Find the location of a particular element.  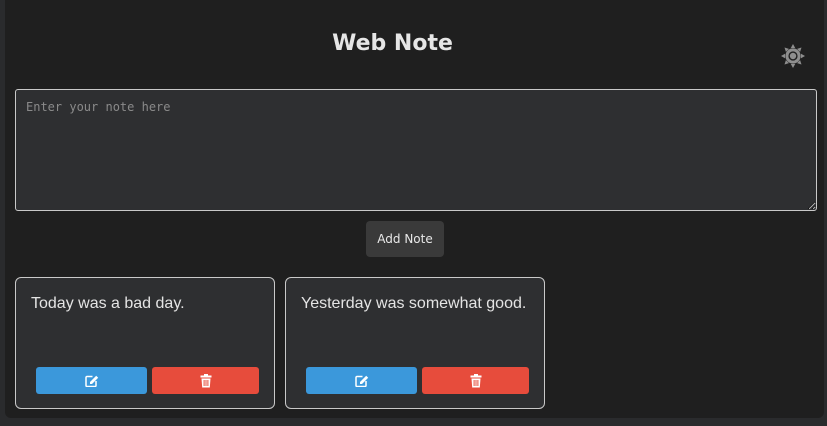

note-card: Today was a bad day. is located at coordinates (145, 343).